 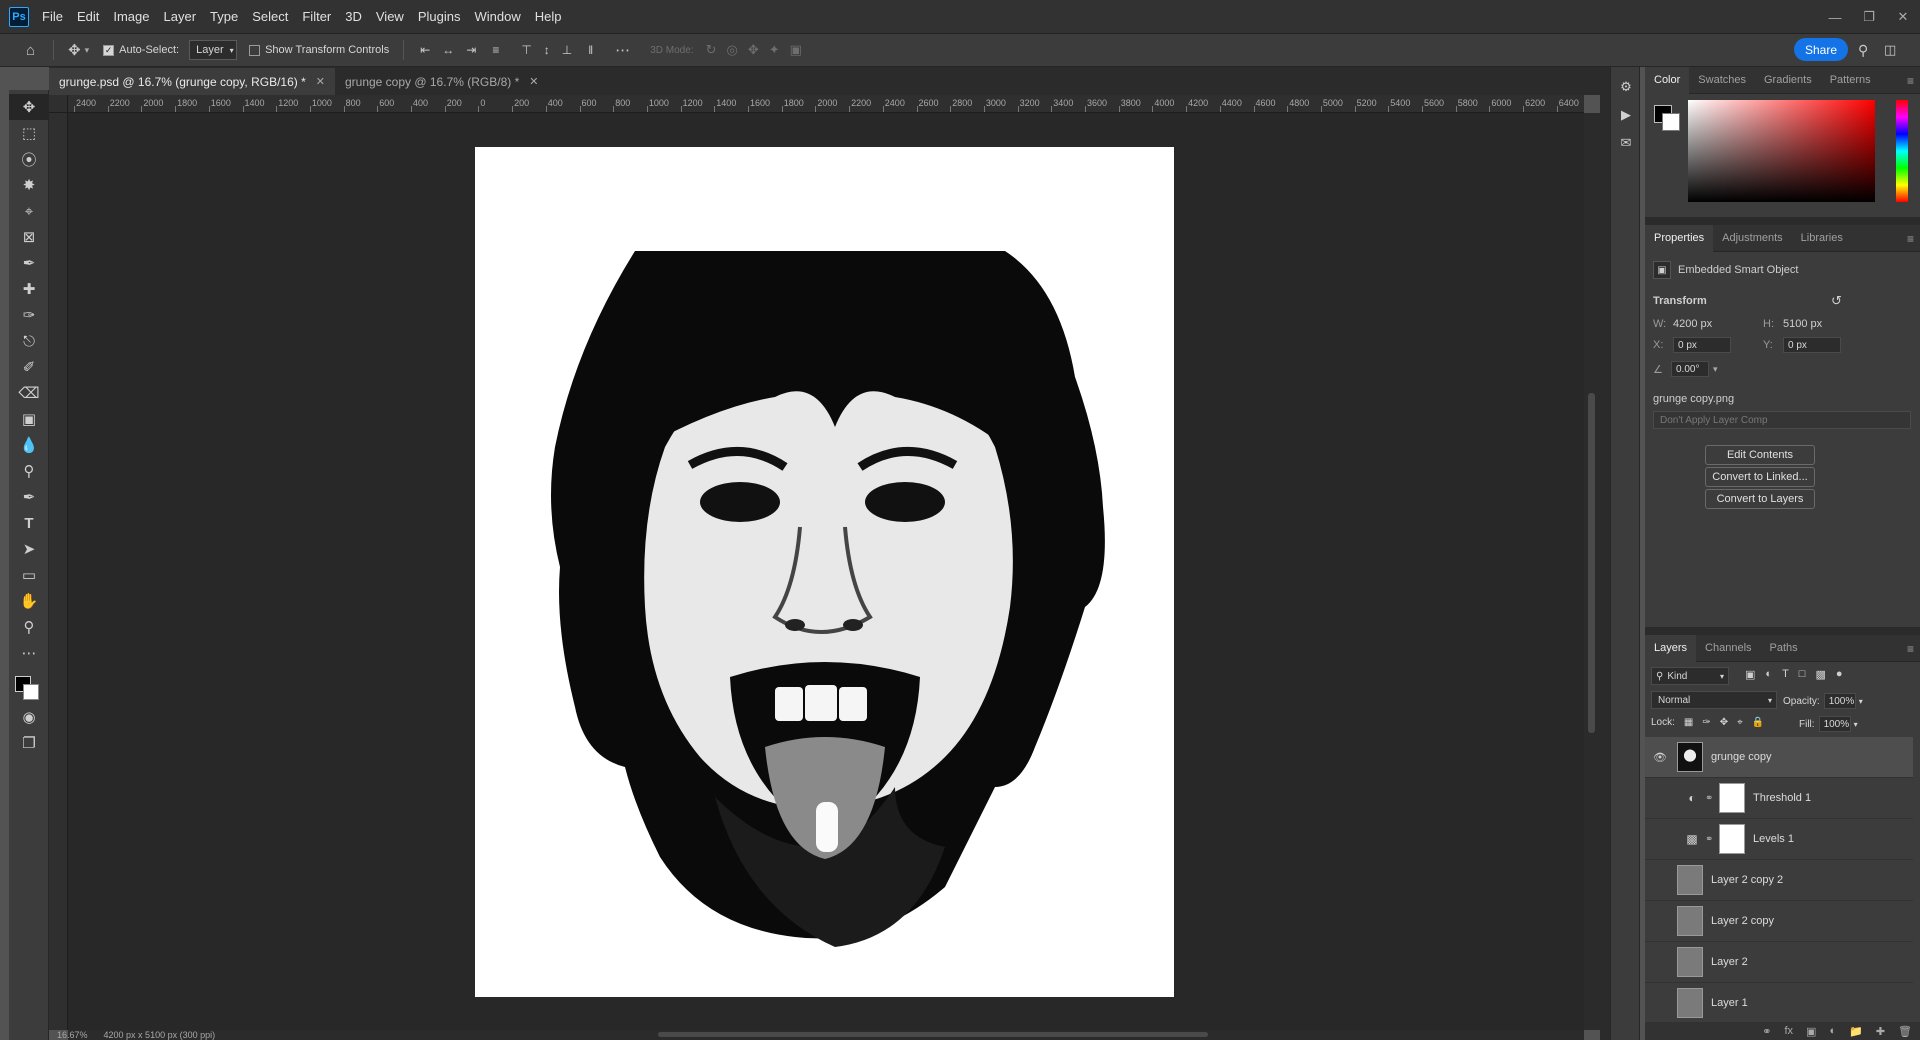 What do you see at coordinates (1779, 798) in the screenshot?
I see `layer-row-threshold: ◐ ⚭ Threshold 1` at bounding box center [1779, 798].